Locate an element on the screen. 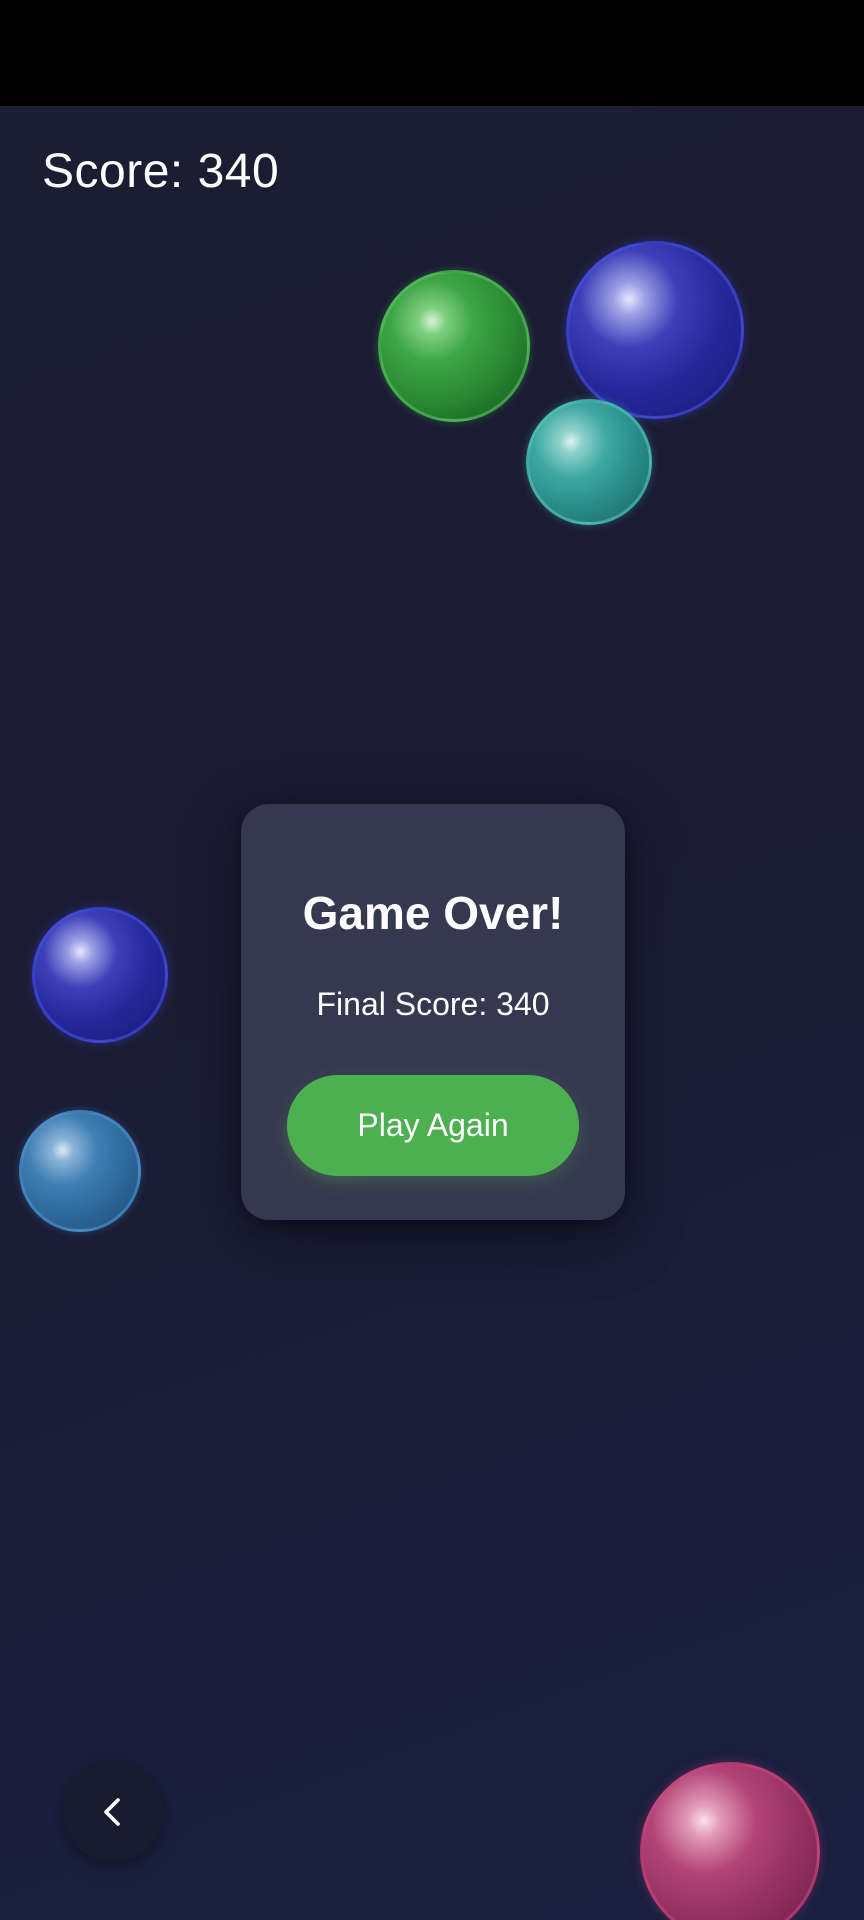  chevron-left-icon is located at coordinates (112, 1812).